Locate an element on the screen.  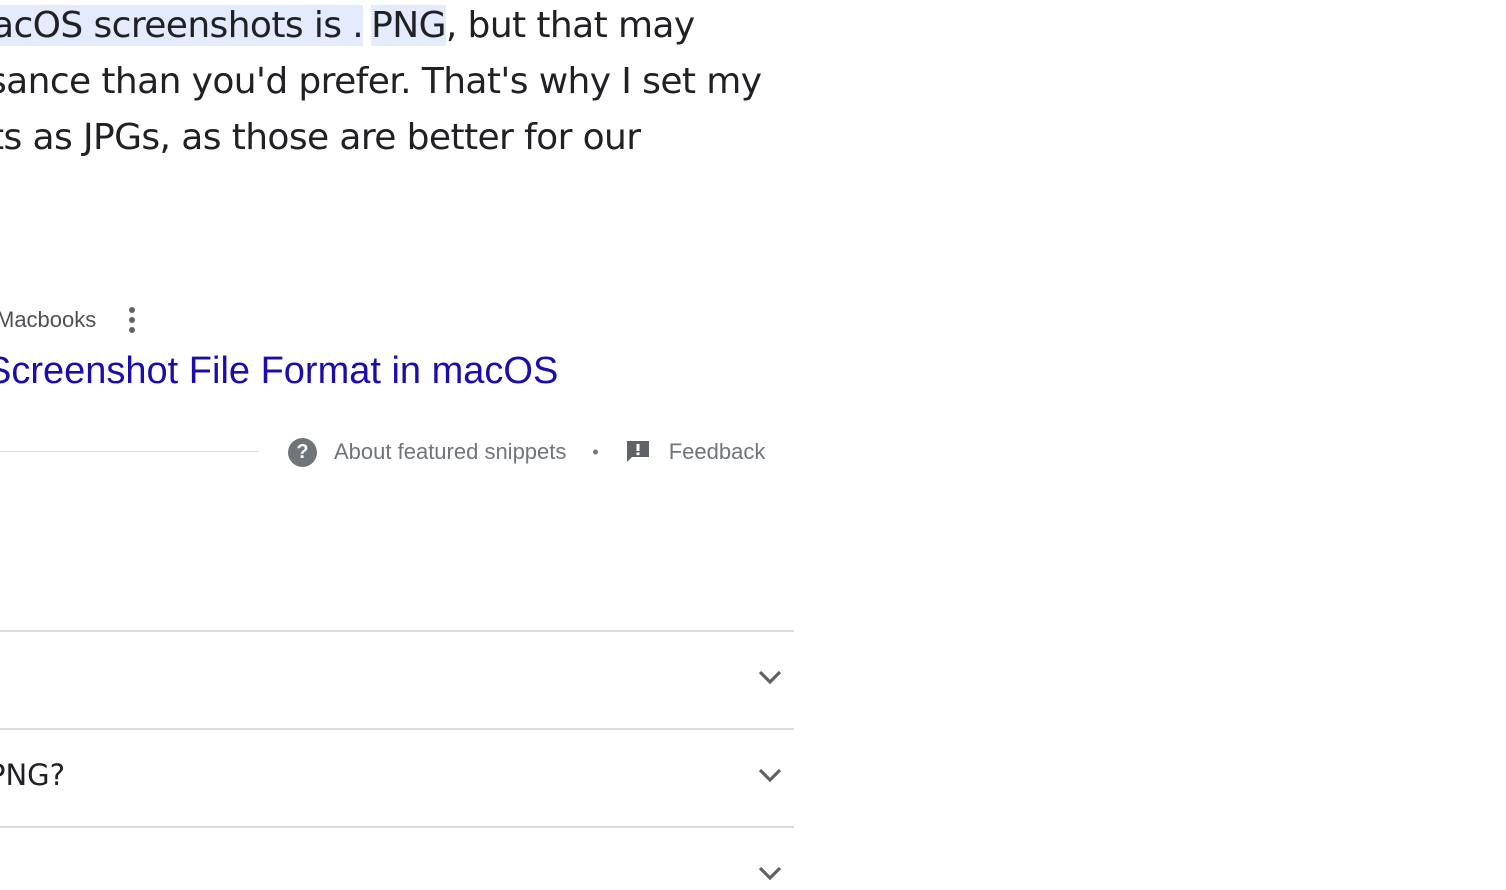
feedback-icon is located at coordinates (638, 452).